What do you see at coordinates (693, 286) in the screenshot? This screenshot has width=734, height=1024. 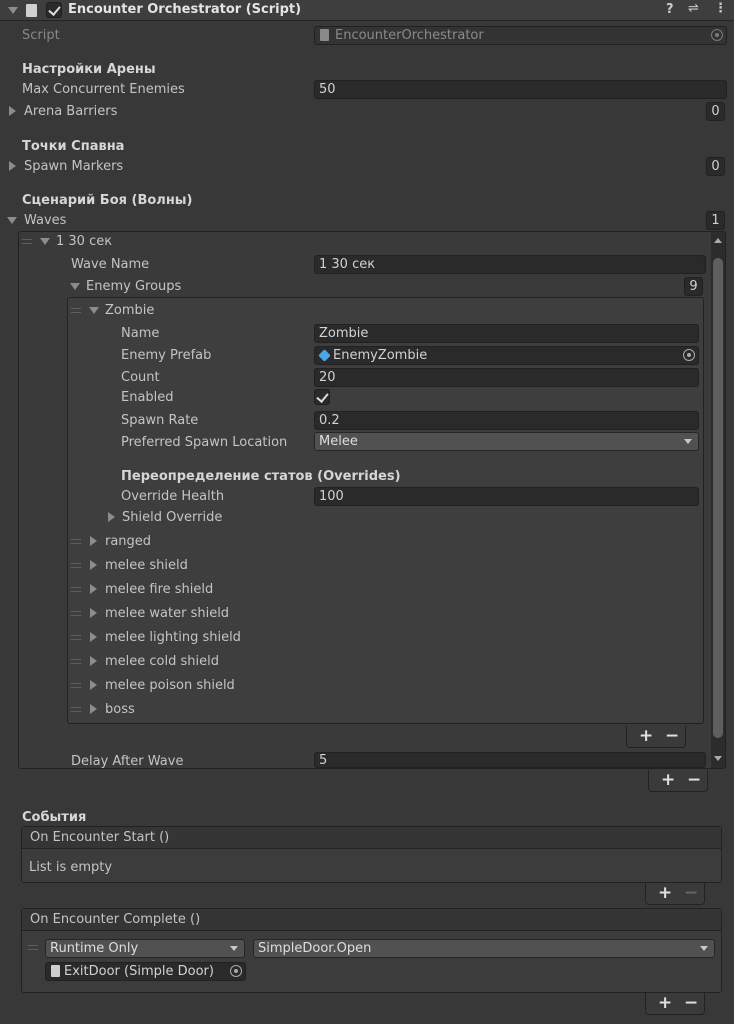 I see `enemy-groups-count: 9` at bounding box center [693, 286].